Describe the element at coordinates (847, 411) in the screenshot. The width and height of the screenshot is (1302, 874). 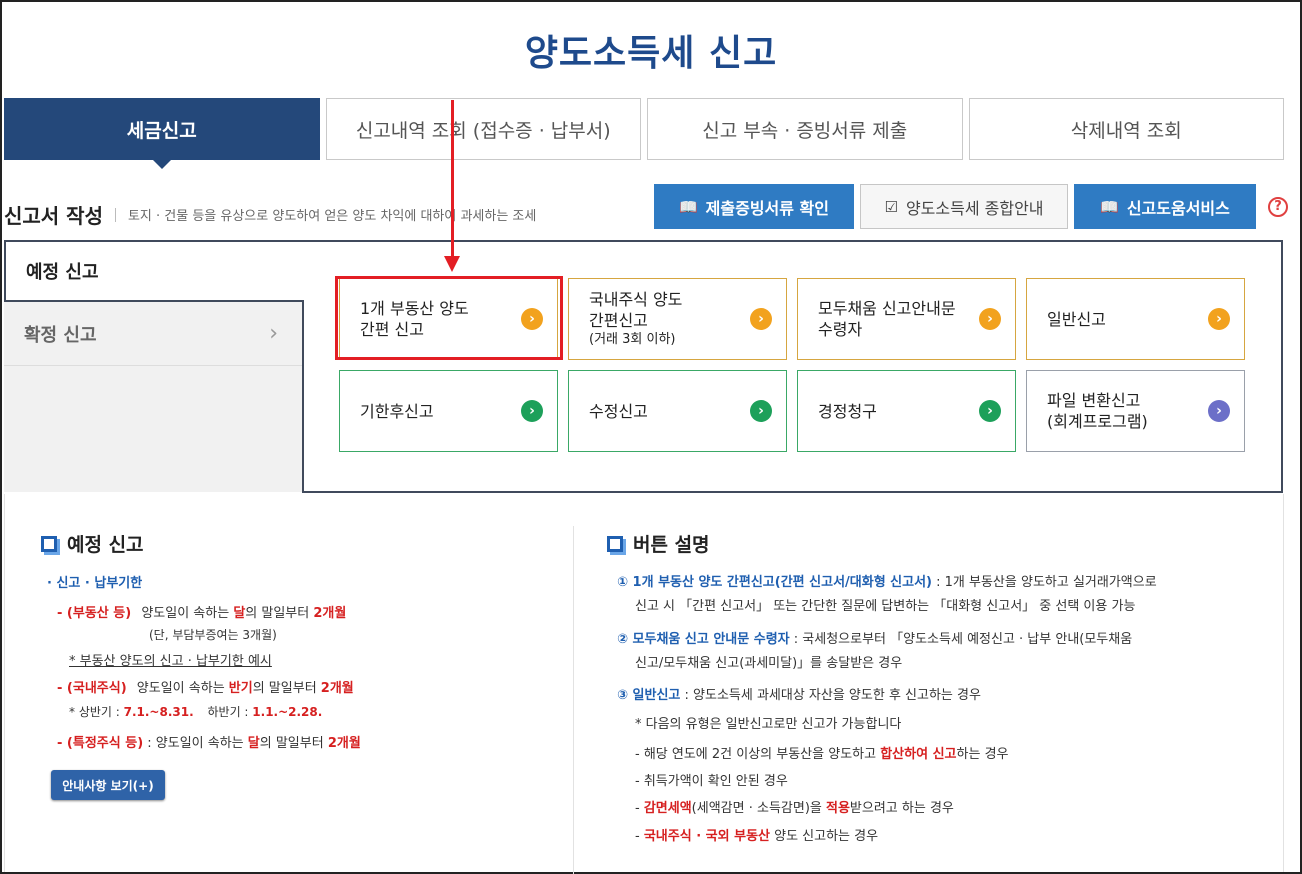
I see `card-line: 경정청구` at that location.